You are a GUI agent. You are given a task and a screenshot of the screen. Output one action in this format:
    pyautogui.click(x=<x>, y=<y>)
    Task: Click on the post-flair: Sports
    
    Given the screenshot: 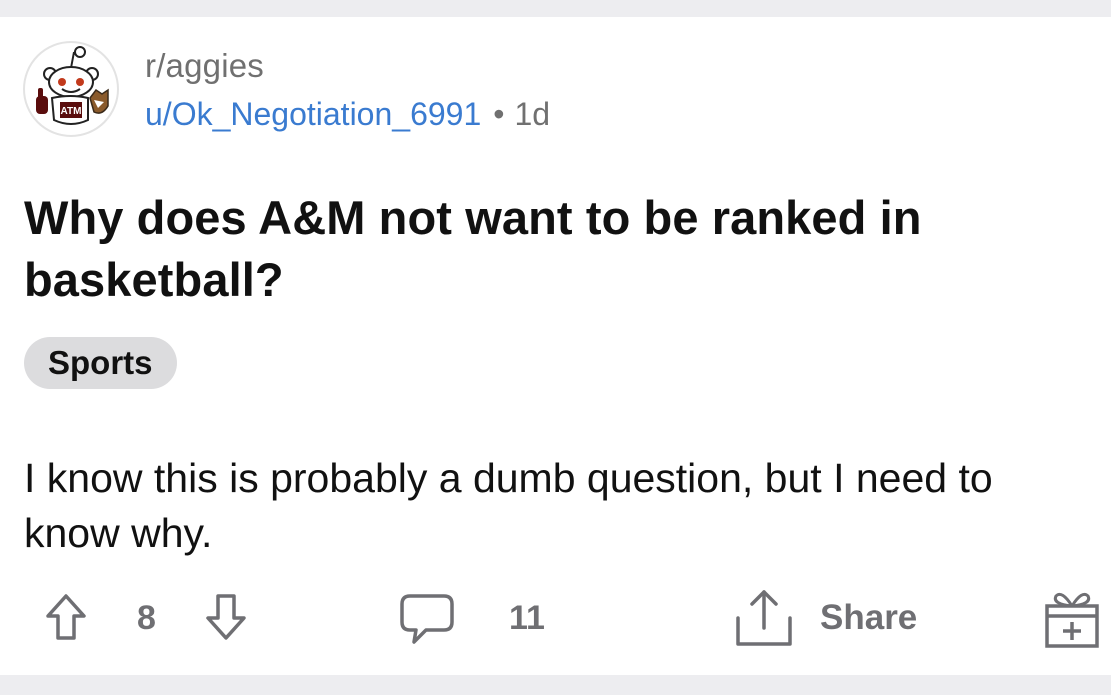 What is the action you would take?
    pyautogui.click(x=100, y=363)
    